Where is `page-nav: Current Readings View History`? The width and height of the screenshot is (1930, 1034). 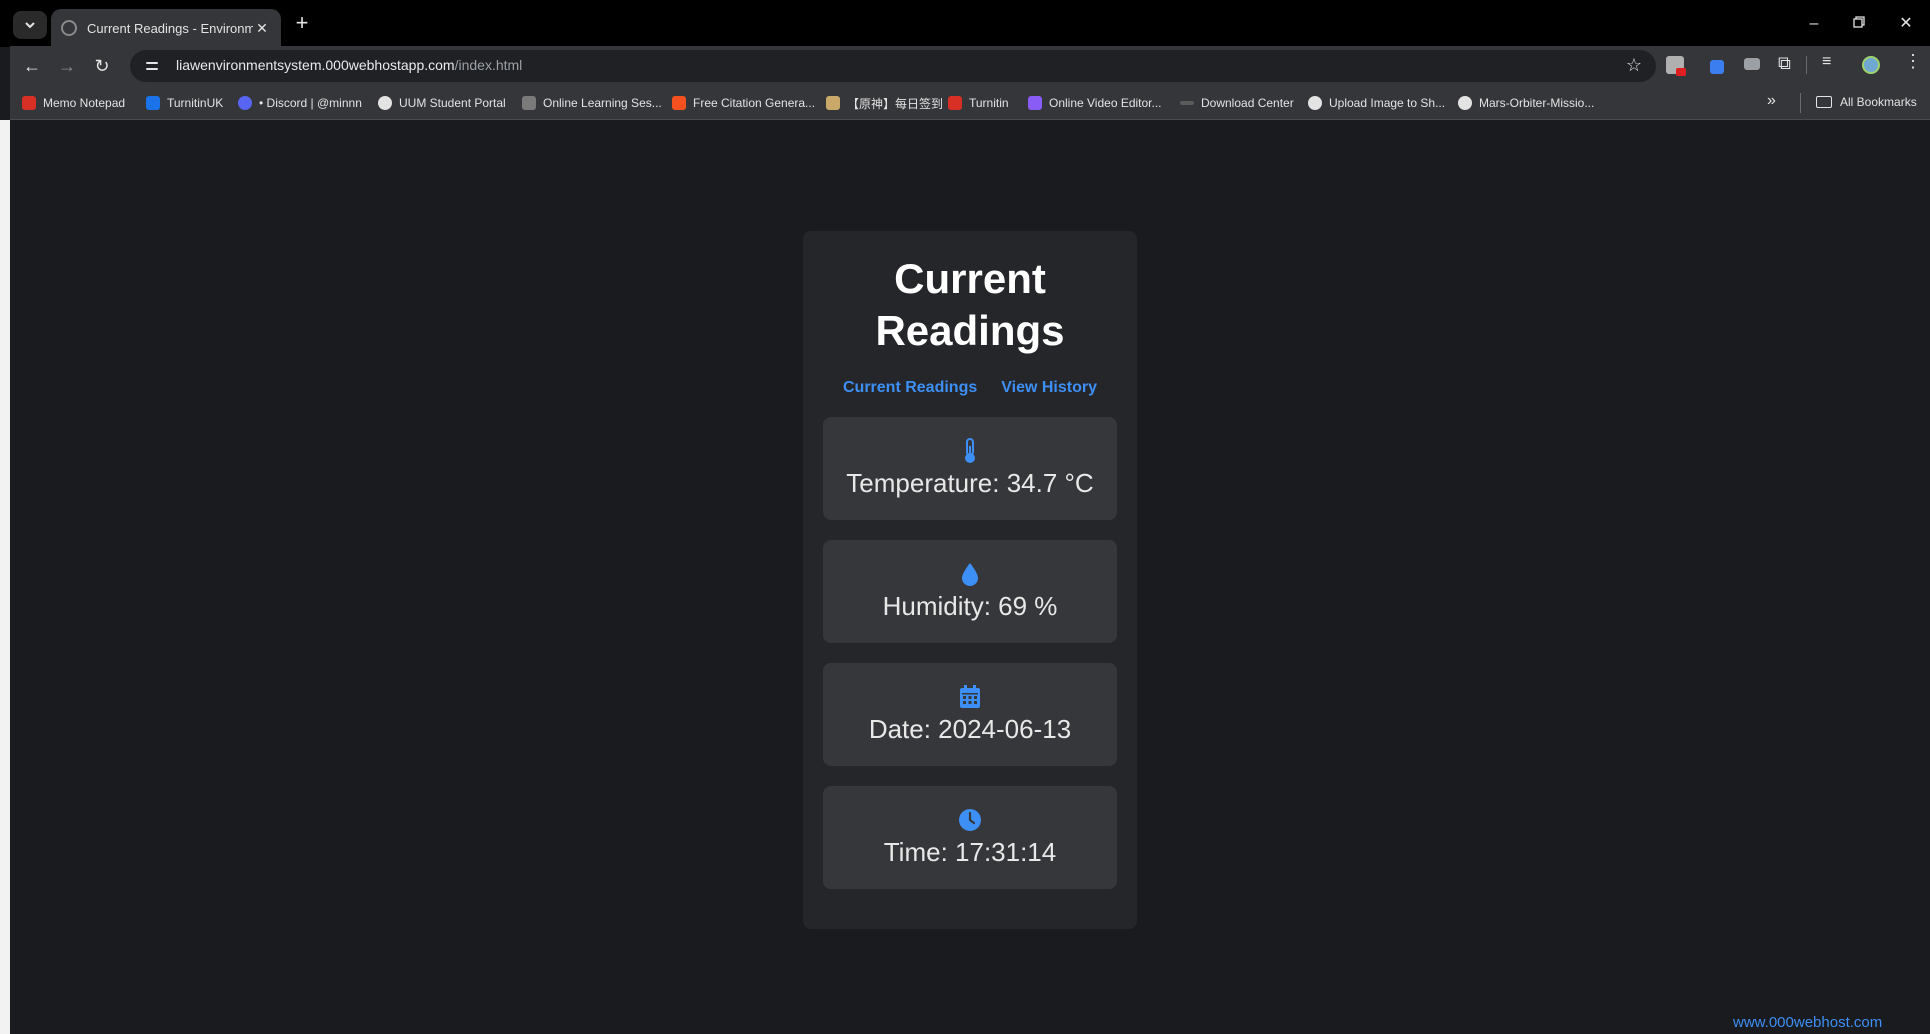
page-nav: Current Readings View History is located at coordinates (970, 388).